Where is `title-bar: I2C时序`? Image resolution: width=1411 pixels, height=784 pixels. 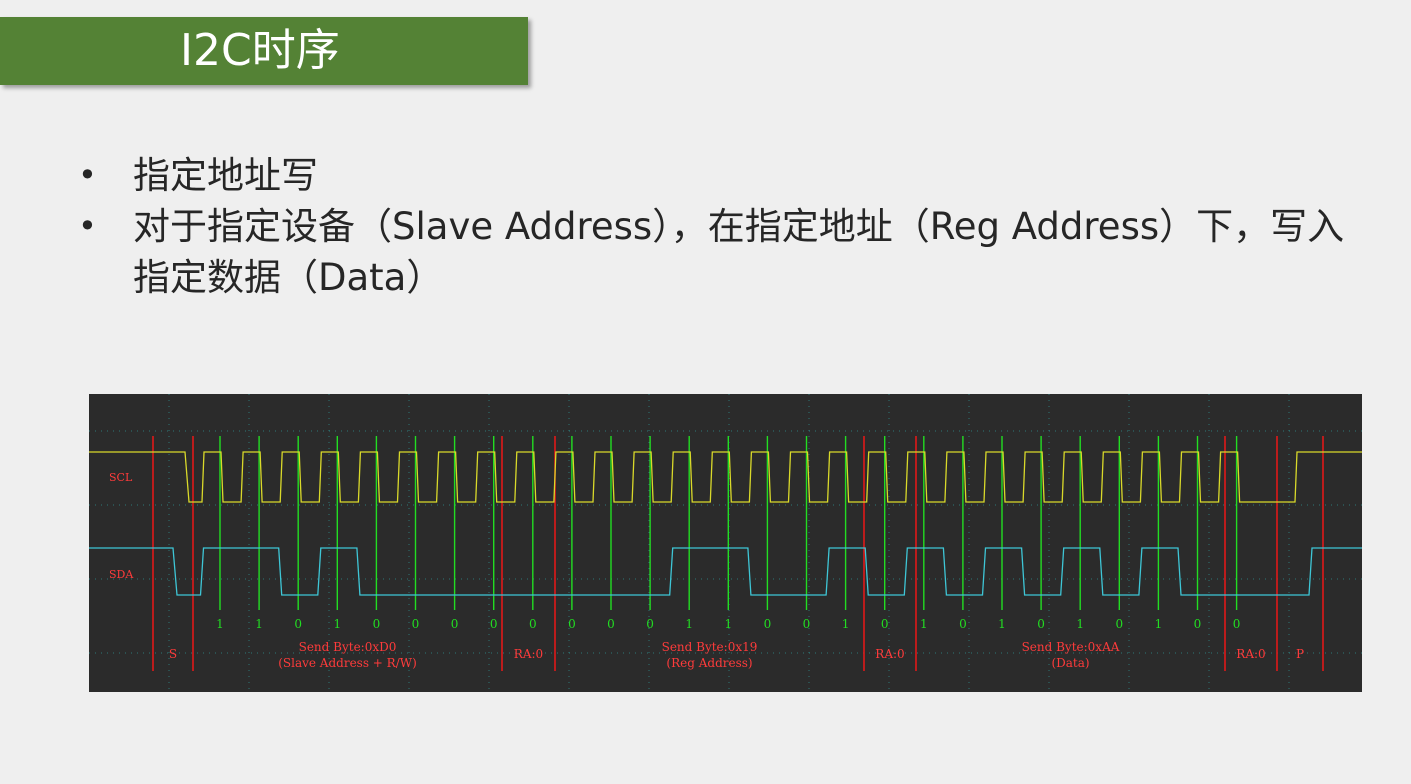 title-bar: I2C时序 is located at coordinates (264, 51).